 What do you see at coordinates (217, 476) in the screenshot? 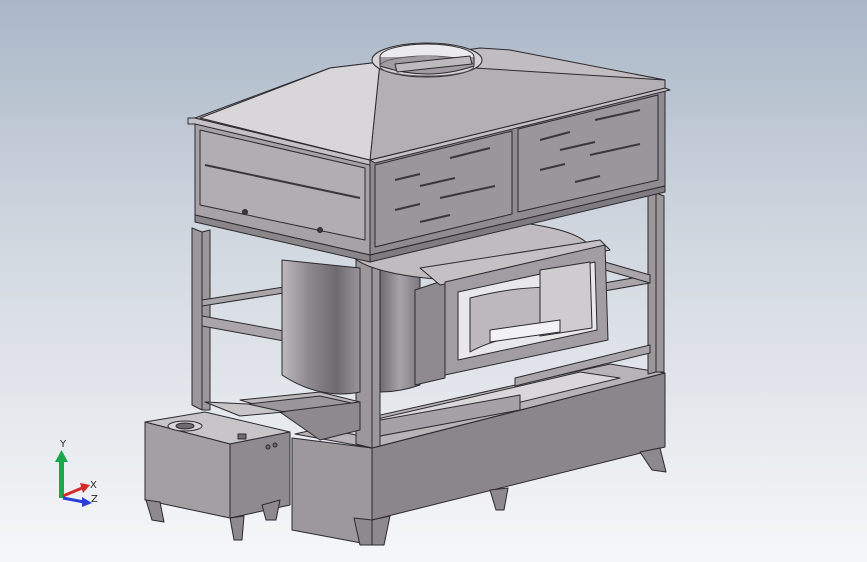
I see `side-box` at bounding box center [217, 476].